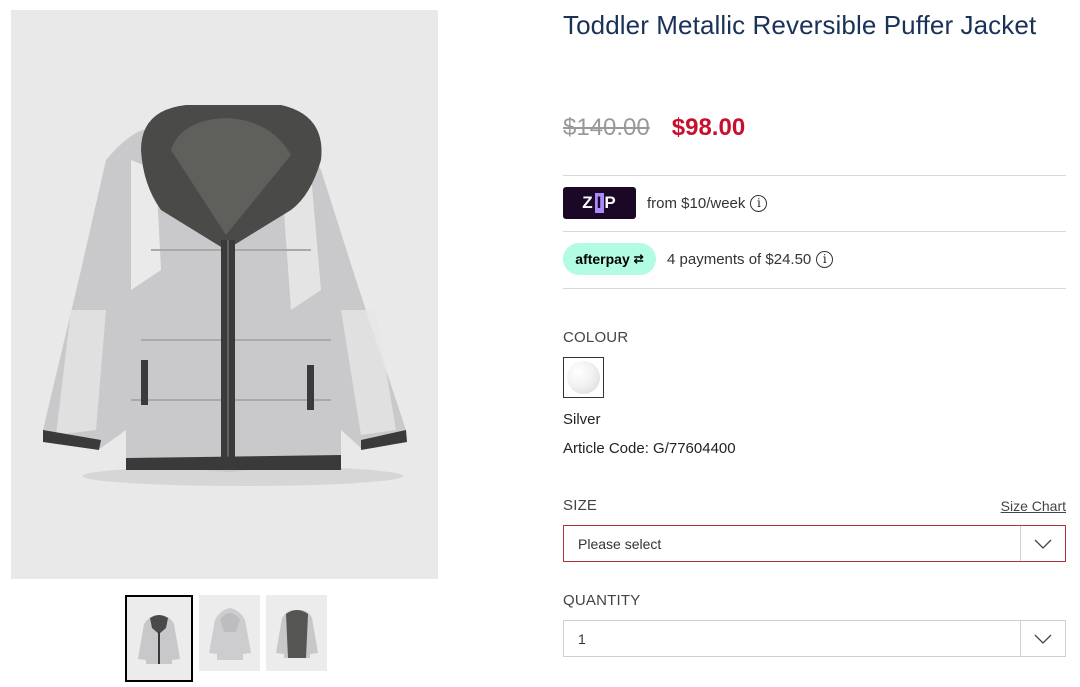  Describe the element at coordinates (759, 203) in the screenshot. I see `zip-info-icon: i` at that location.